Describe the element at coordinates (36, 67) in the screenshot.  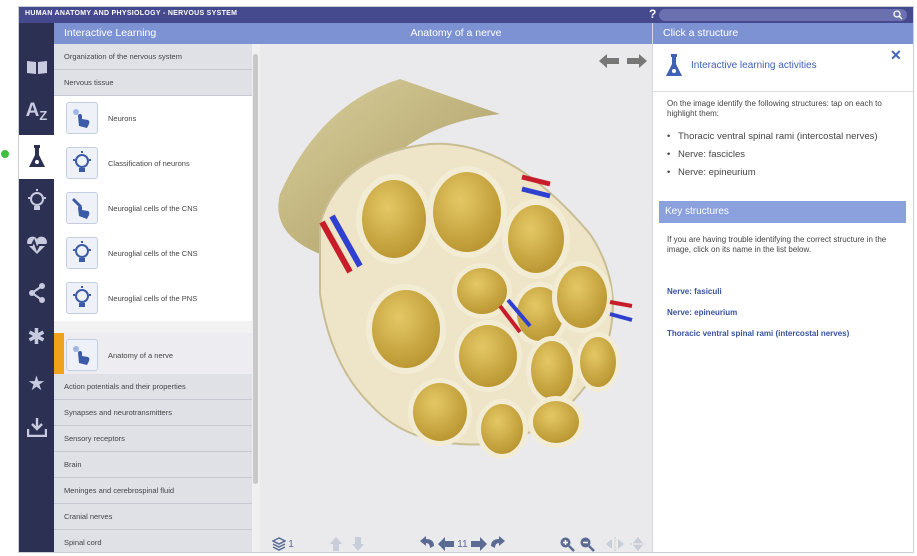
I see `book-icon` at that location.